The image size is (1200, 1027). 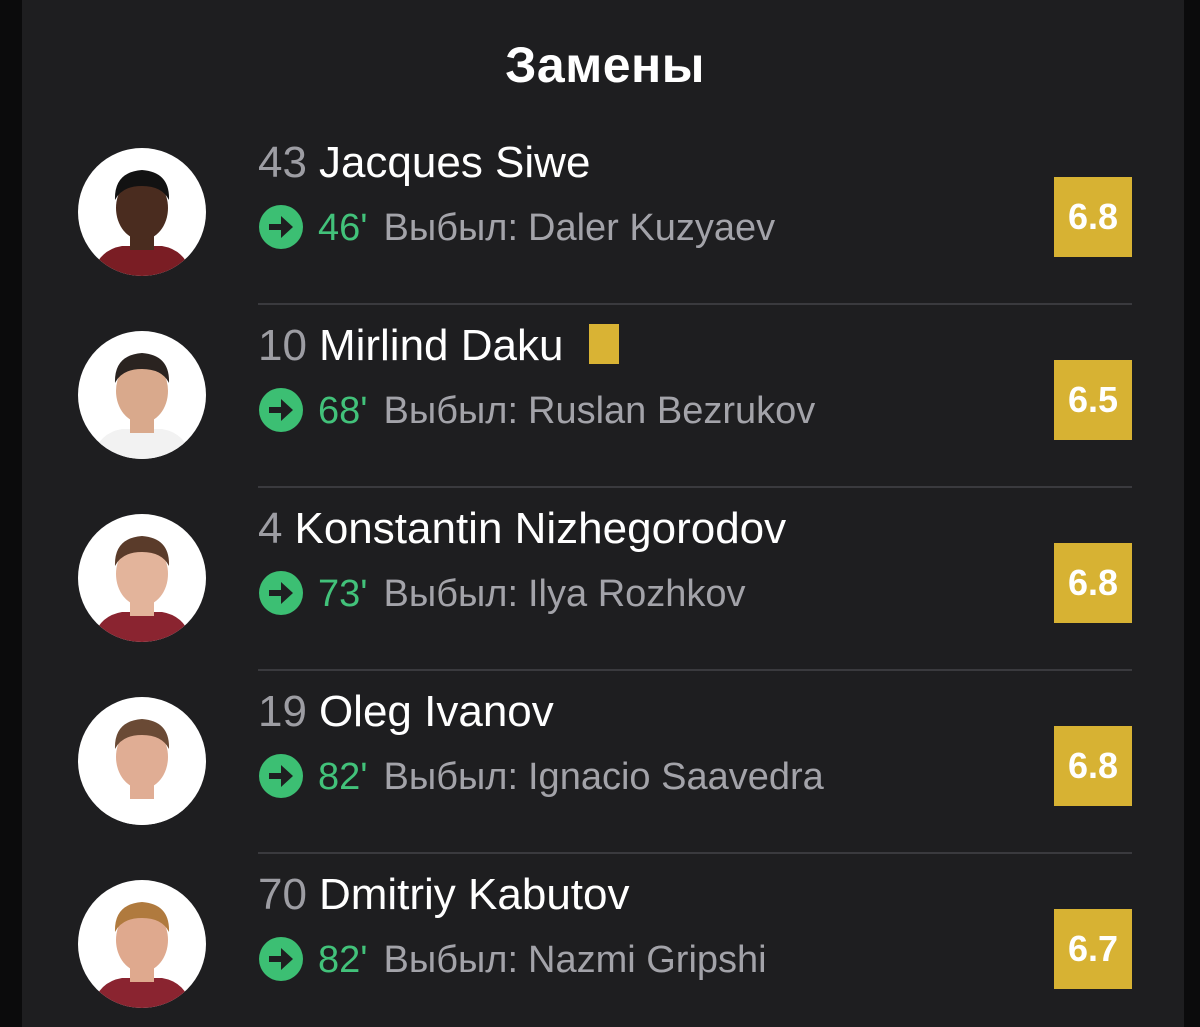 I want to click on player-rating-badge: 6.7, so click(x=1093, y=949).